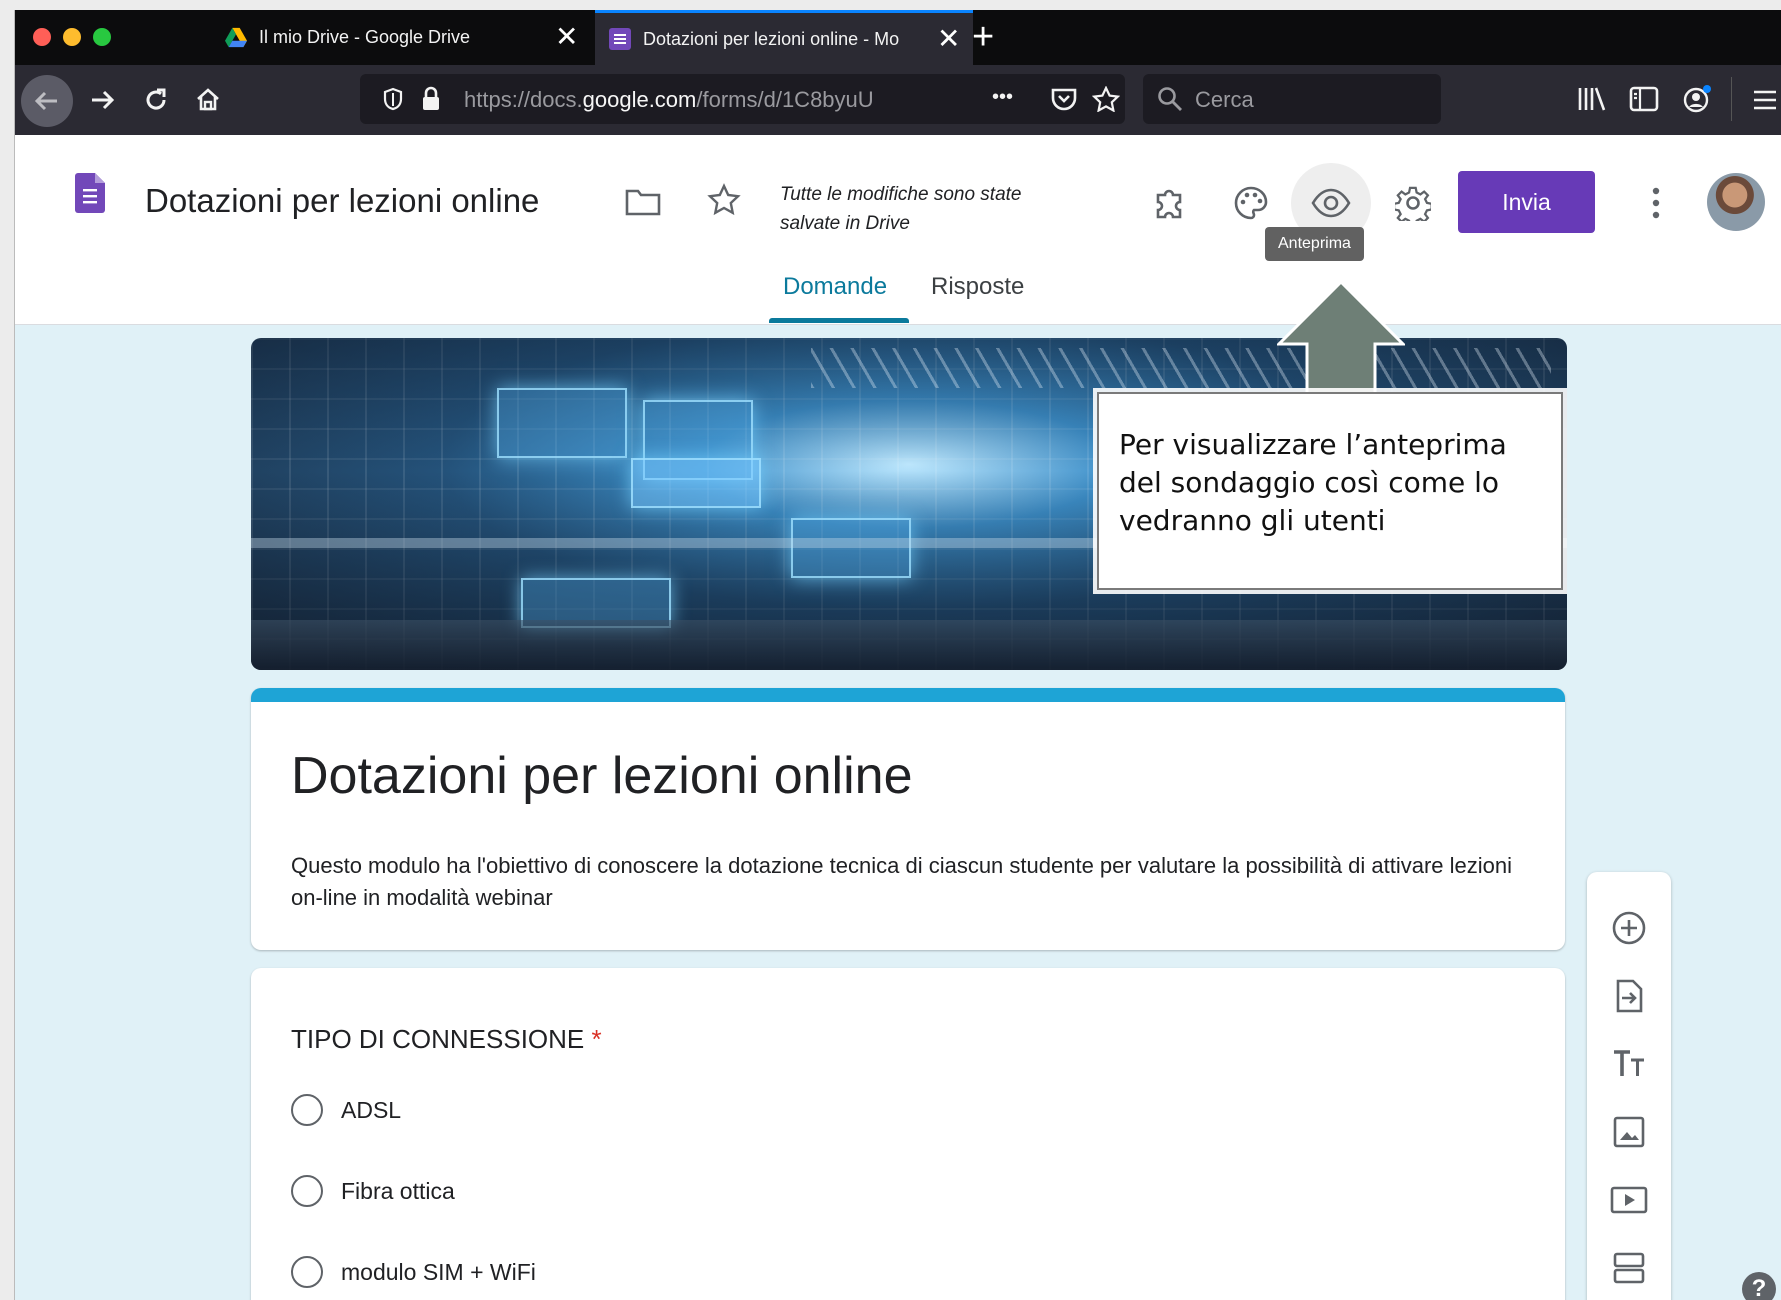 Image resolution: width=1781 pixels, height=1300 pixels. Describe the element at coordinates (102, 37) in the screenshot. I see `zoom-window-button` at that location.